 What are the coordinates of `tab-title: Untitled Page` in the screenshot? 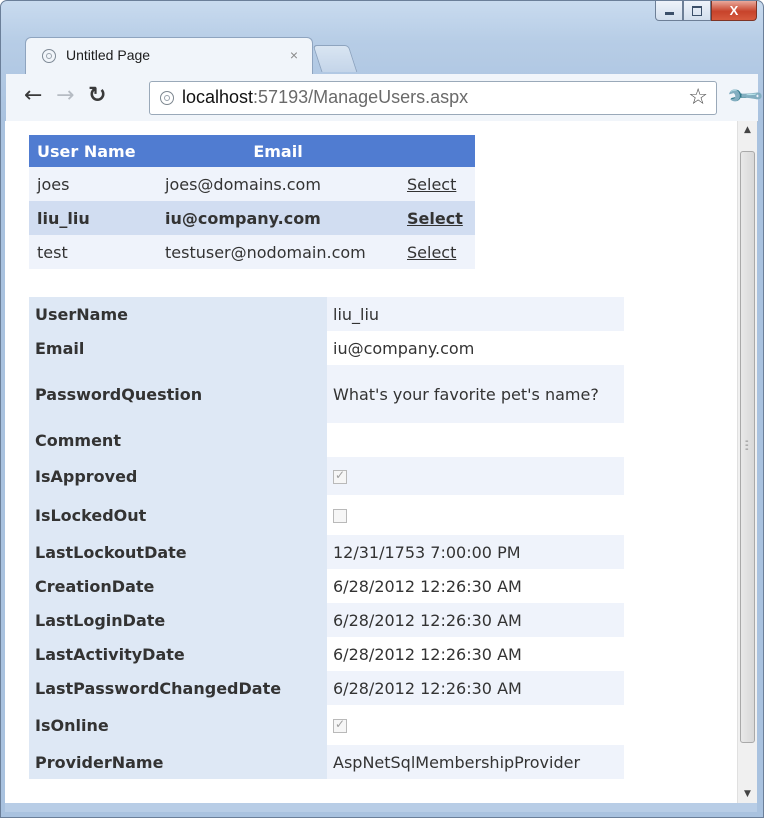 It's located at (108, 55).